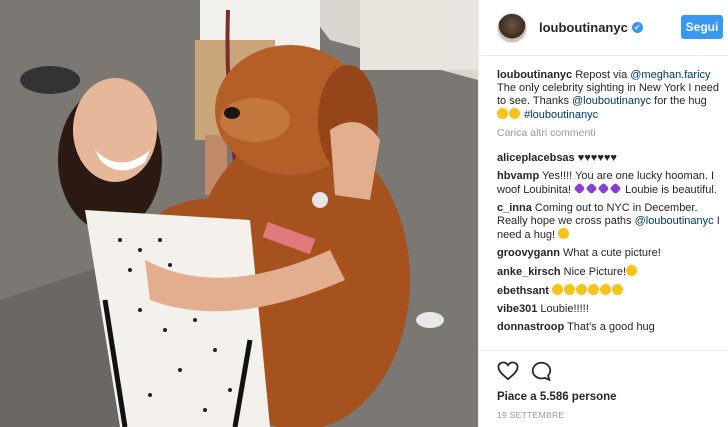  I want to click on comment-username: groovygann, so click(528, 253).